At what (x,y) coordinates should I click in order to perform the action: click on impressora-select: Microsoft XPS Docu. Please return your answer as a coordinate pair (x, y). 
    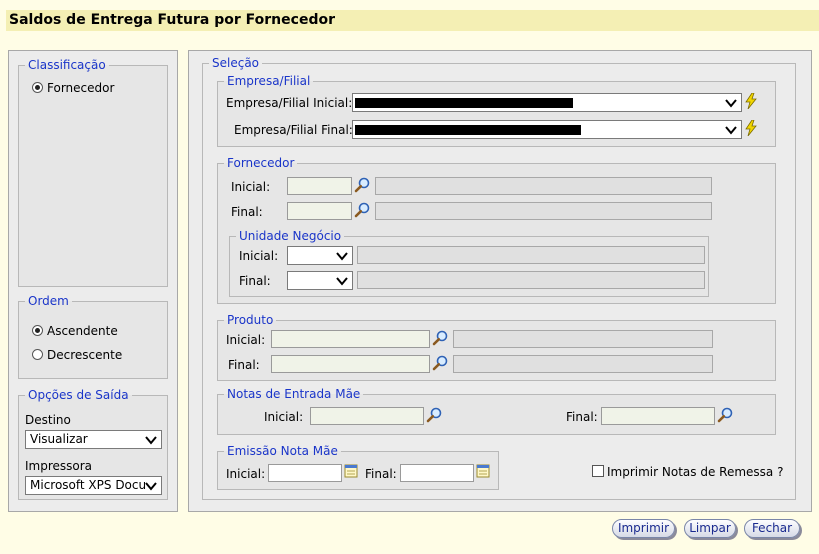
    Looking at the image, I should click on (93, 485).